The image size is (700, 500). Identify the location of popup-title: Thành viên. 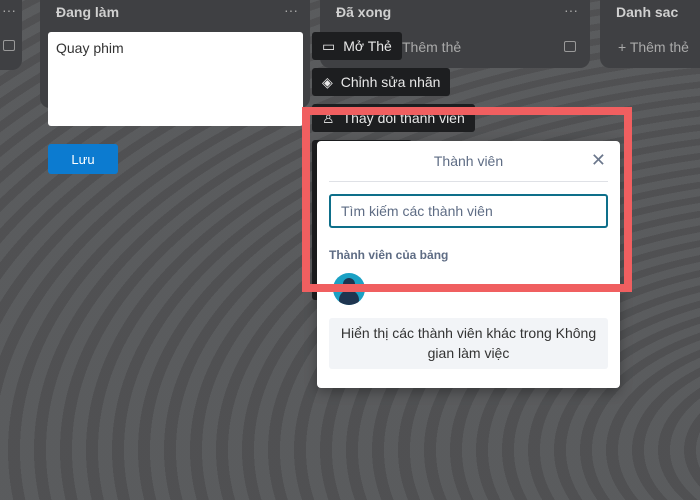
(468, 161).